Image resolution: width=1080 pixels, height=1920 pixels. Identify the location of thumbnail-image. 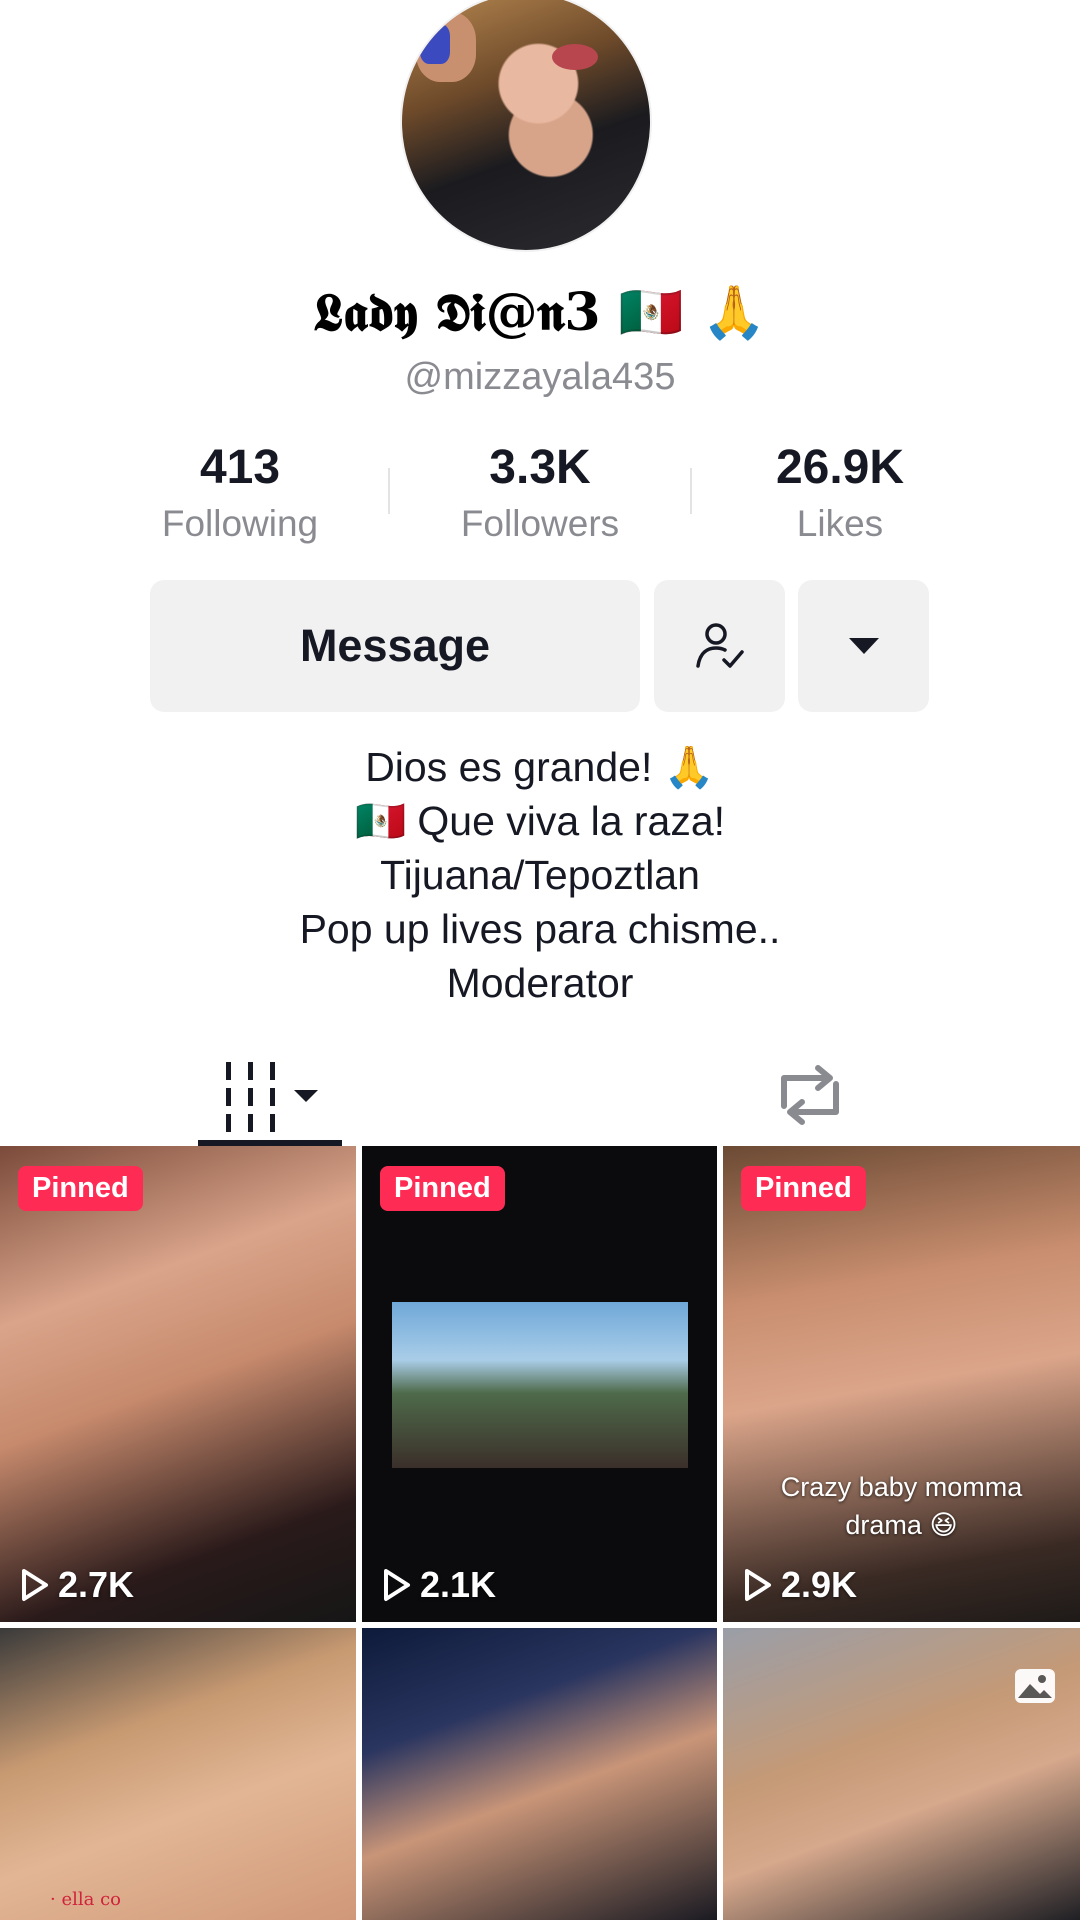
(540, 1385).